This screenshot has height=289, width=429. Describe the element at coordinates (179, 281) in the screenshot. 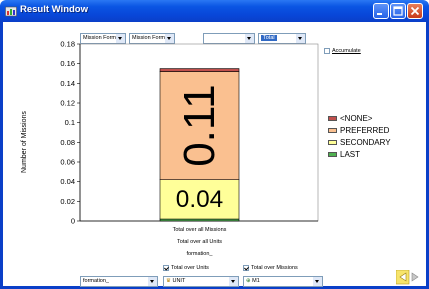

I see `select-value: UNIT` at that location.